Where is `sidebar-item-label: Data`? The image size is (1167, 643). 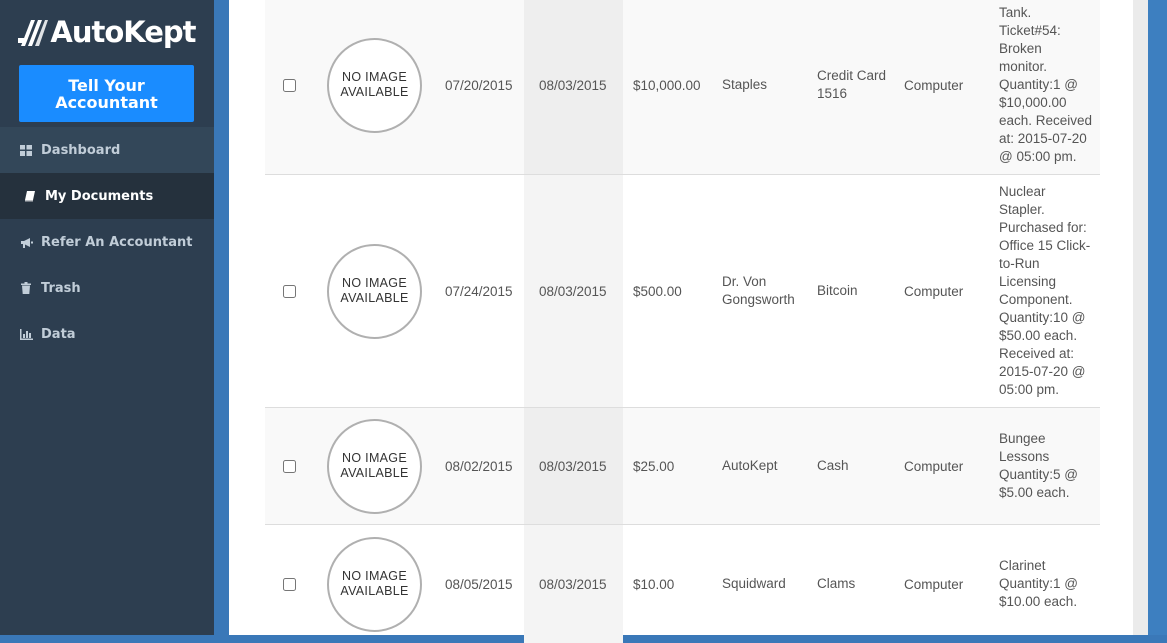
sidebar-item-label: Data is located at coordinates (58, 334).